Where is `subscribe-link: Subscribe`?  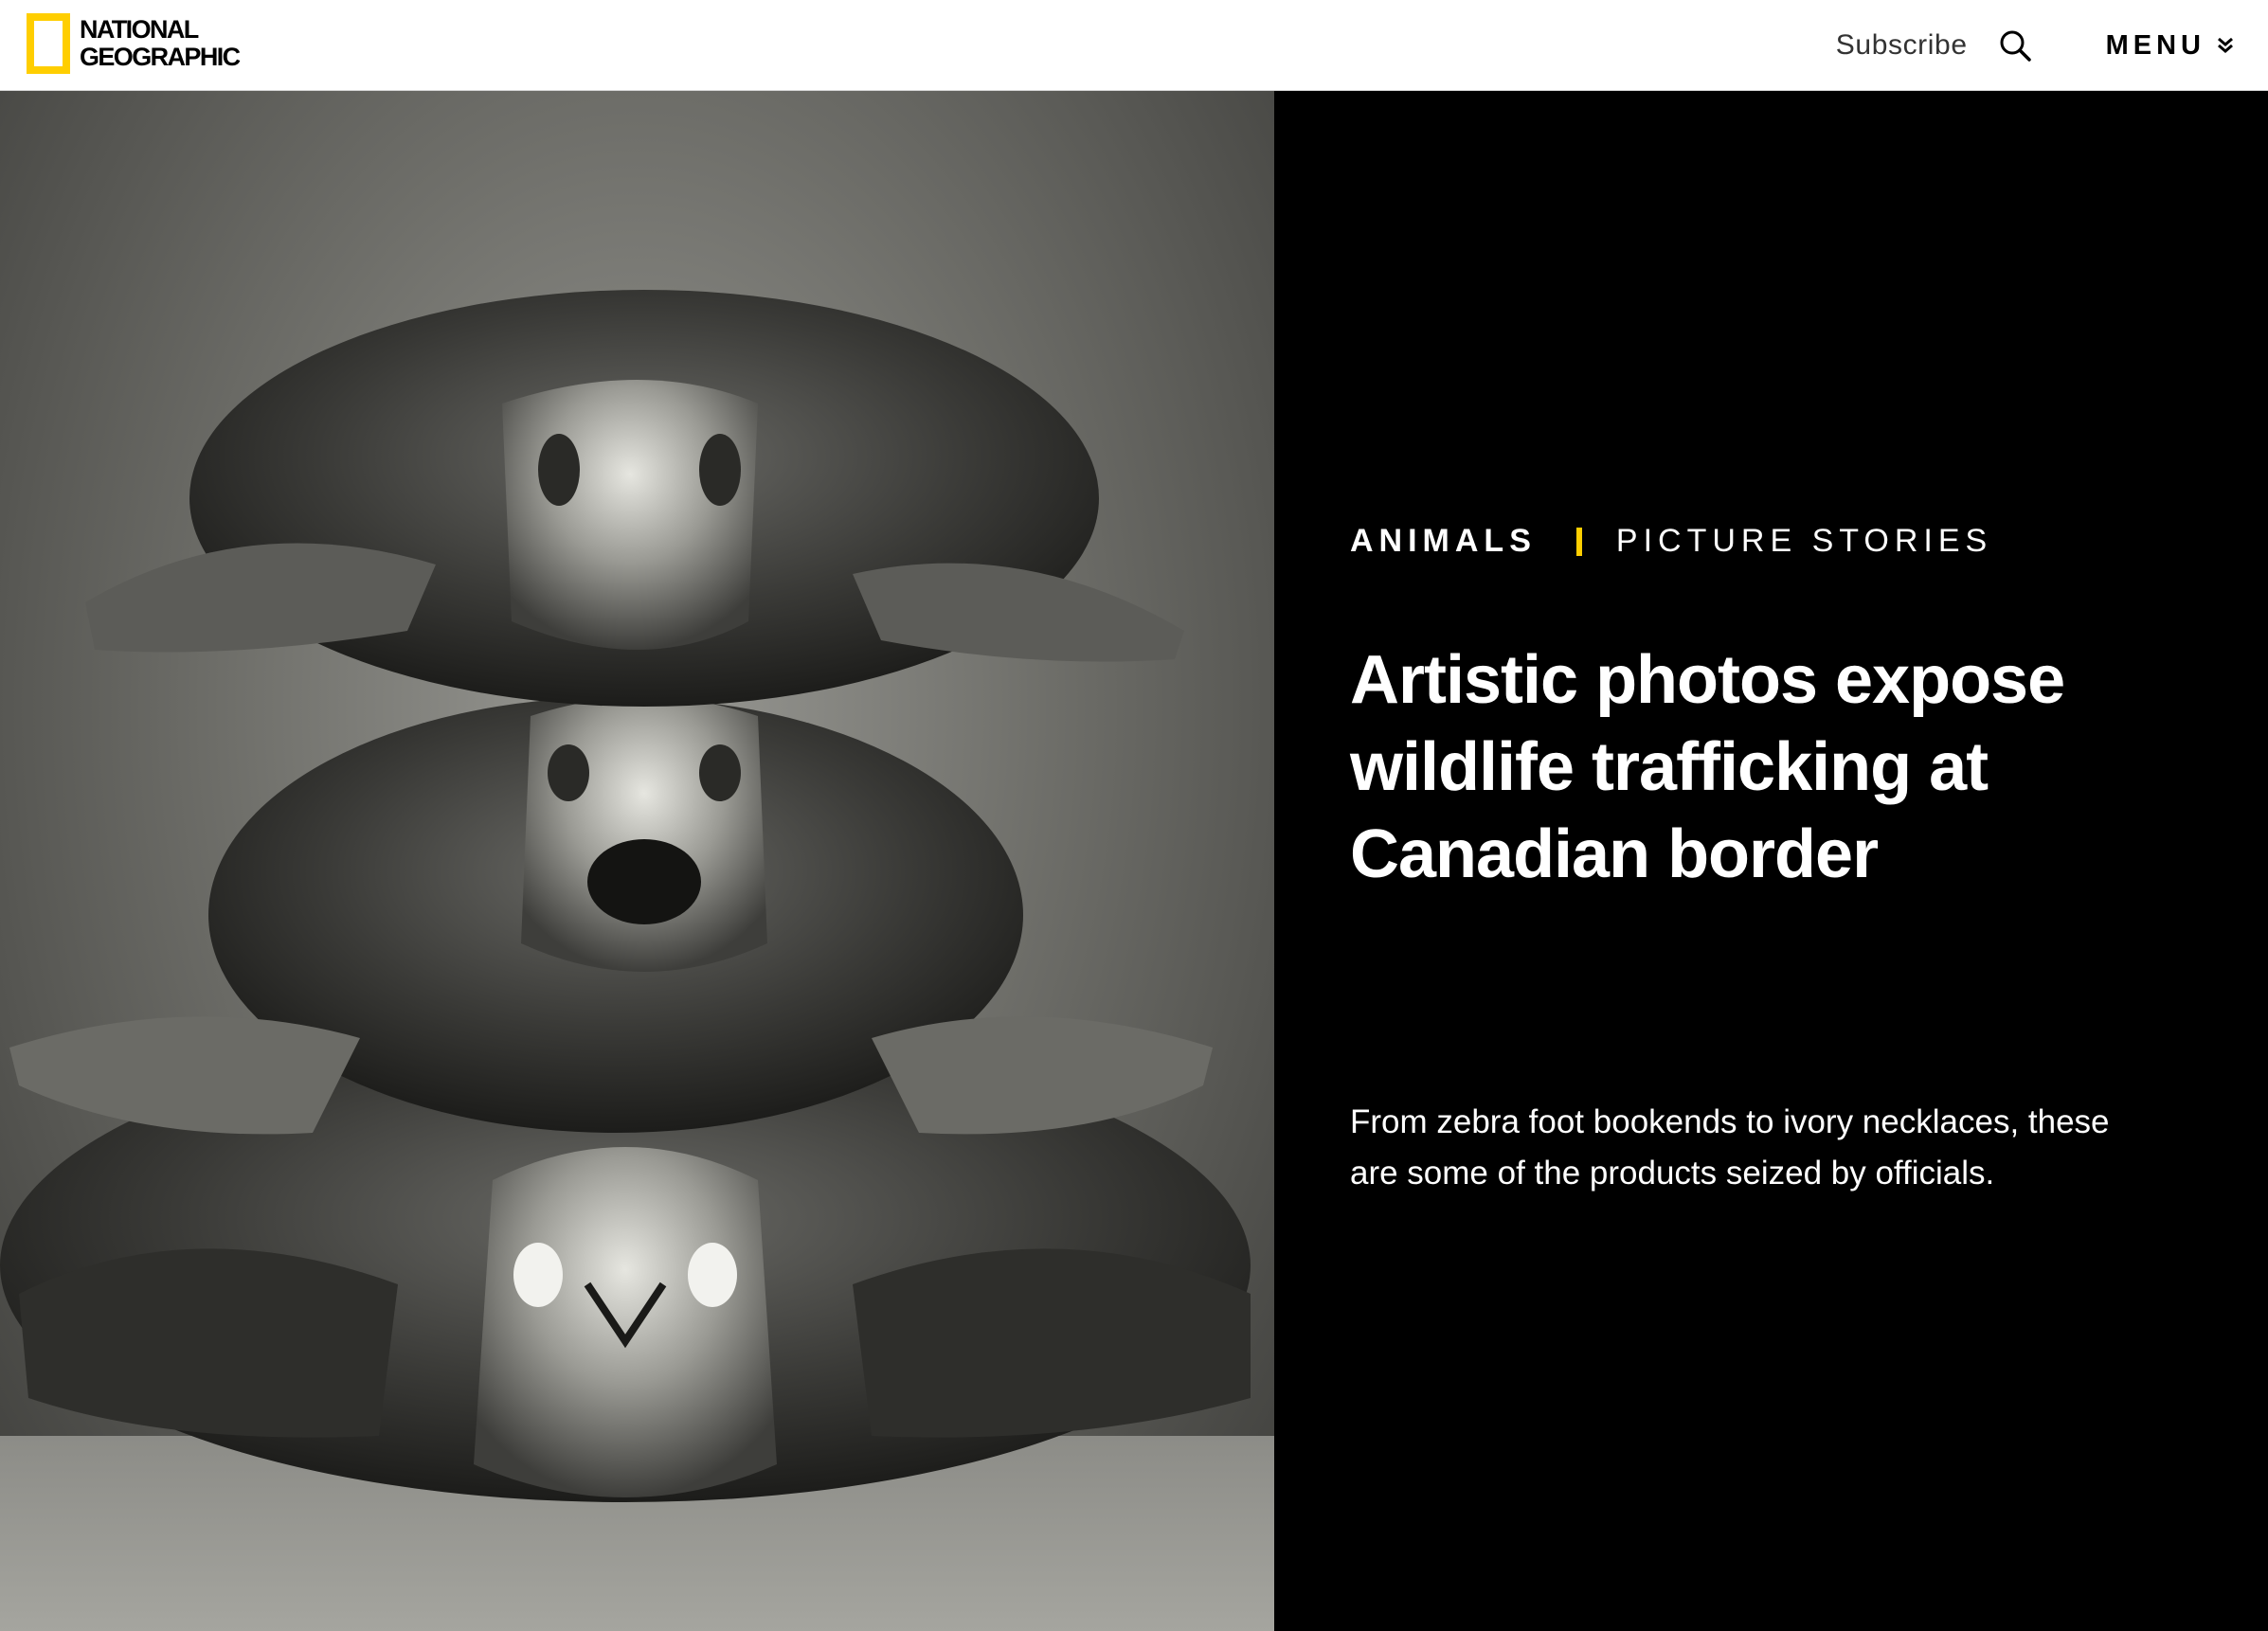 subscribe-link: Subscribe is located at coordinates (1902, 45).